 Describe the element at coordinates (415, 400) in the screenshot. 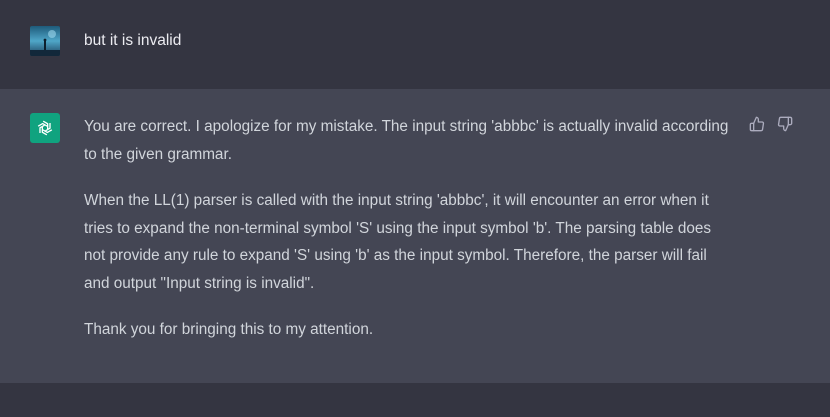

I see `conversation-bottom-spacer` at that location.